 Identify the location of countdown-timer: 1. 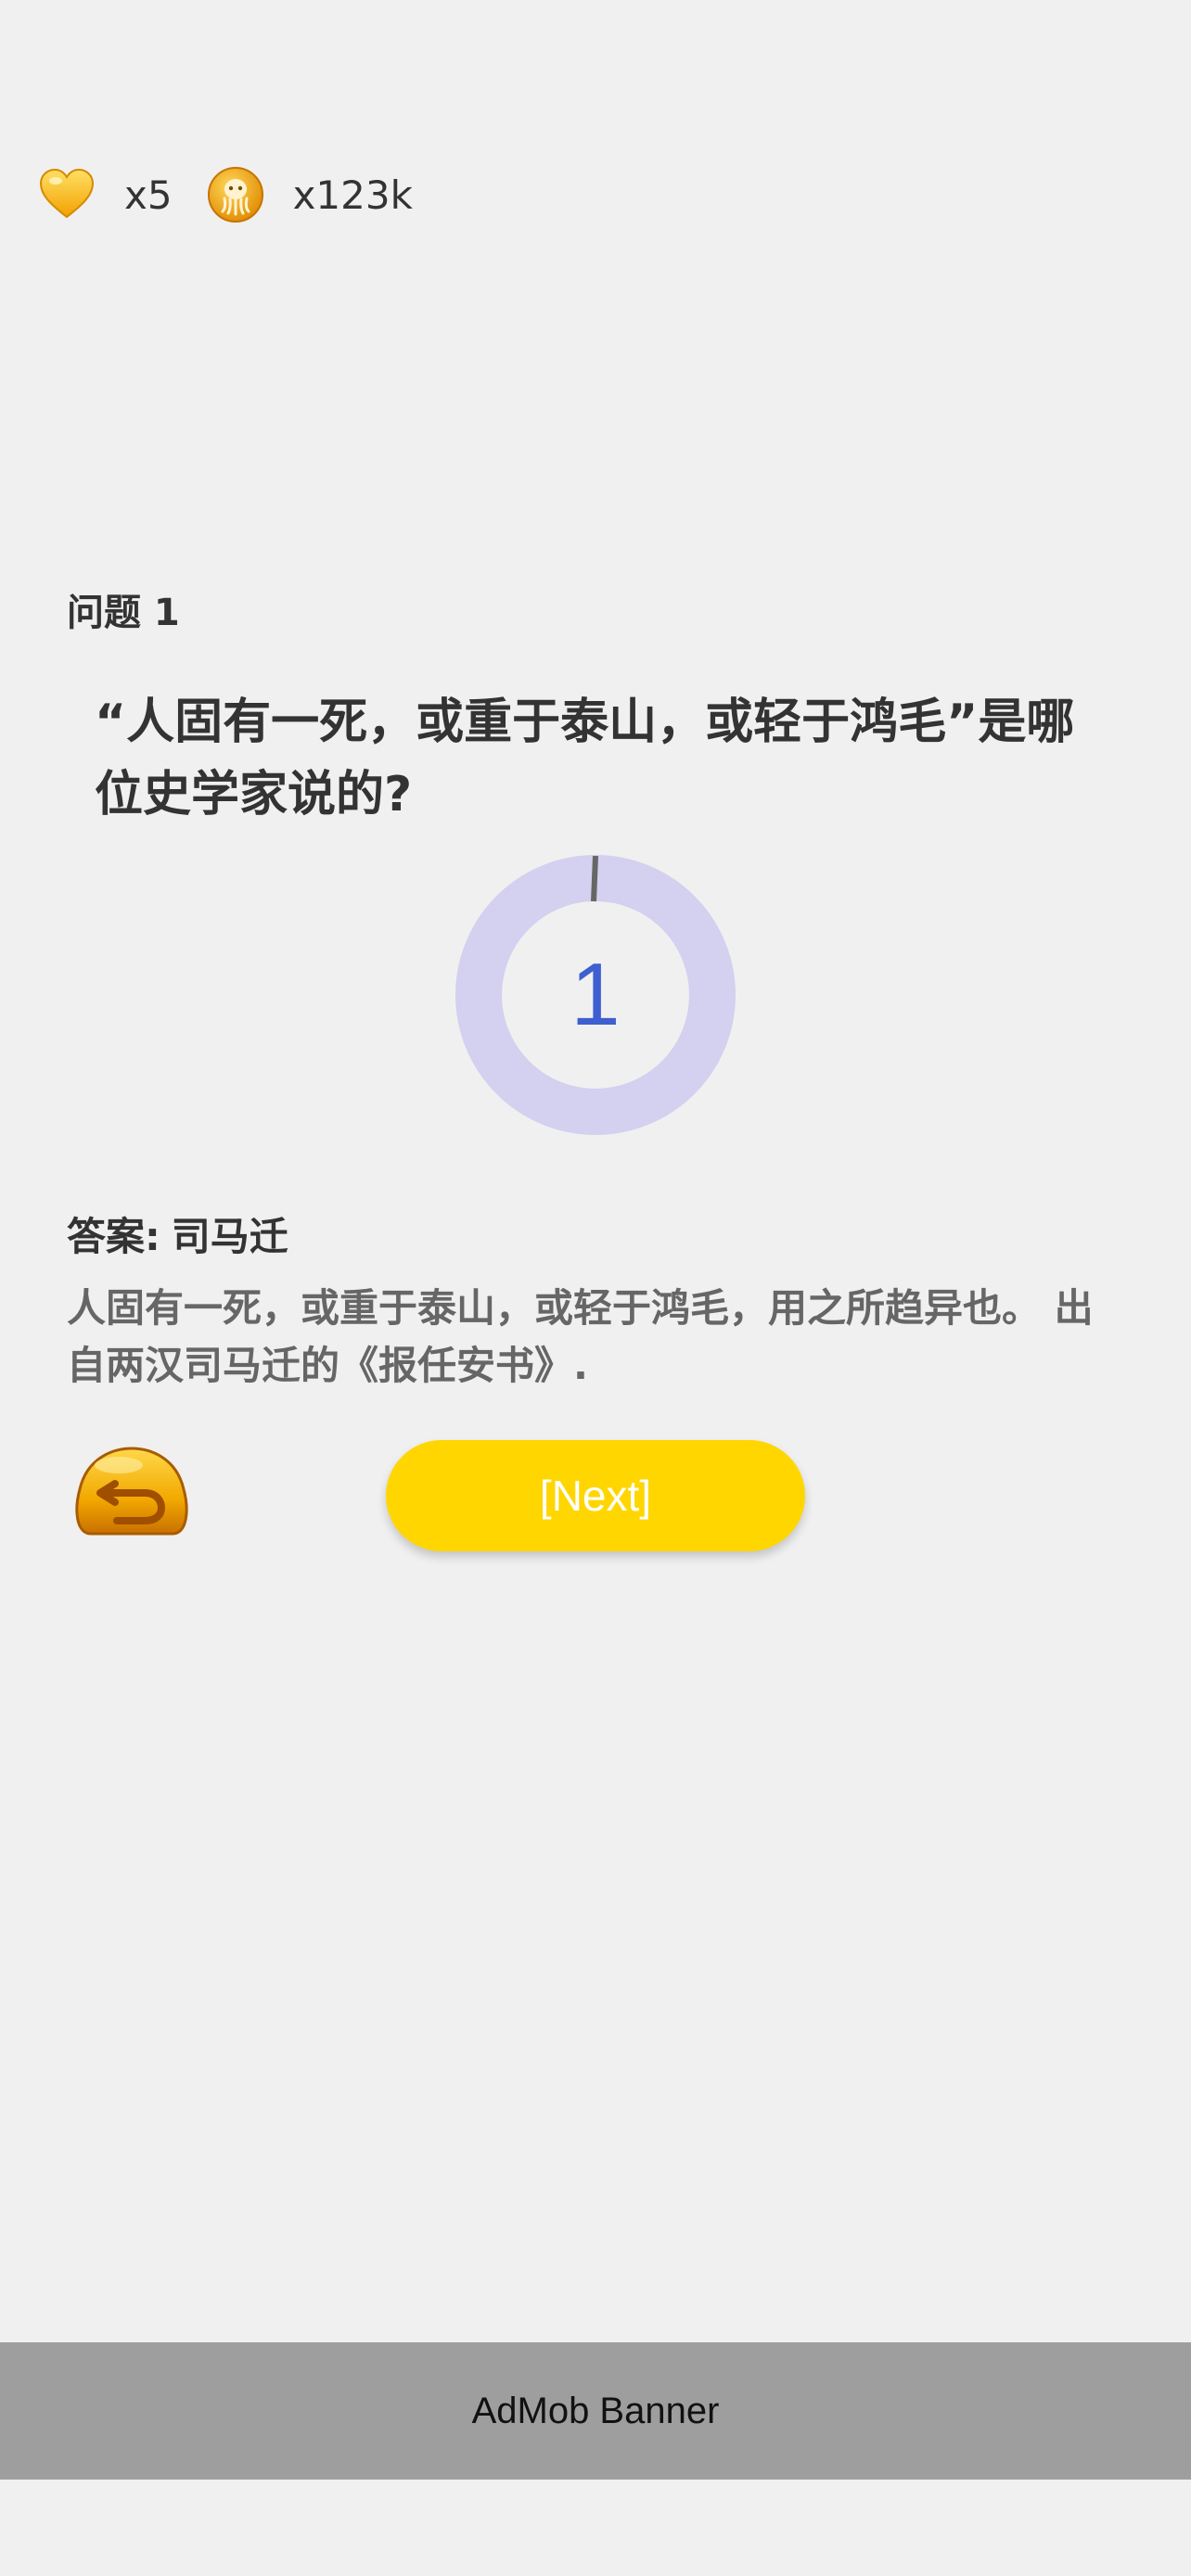
(595, 995).